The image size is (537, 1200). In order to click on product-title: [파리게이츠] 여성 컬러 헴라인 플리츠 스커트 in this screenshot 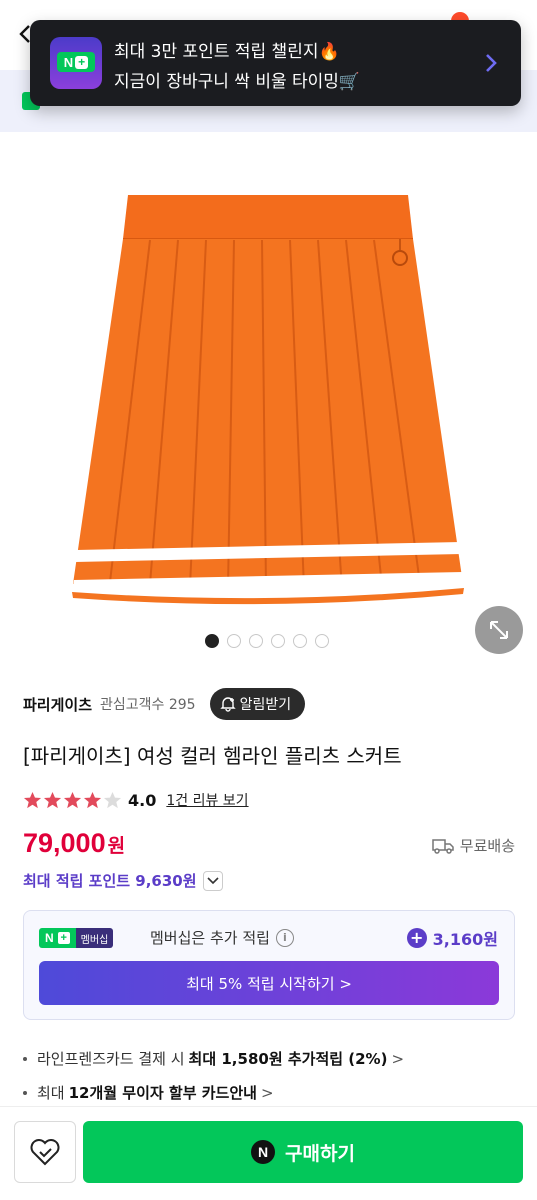, I will do `click(212, 756)`.